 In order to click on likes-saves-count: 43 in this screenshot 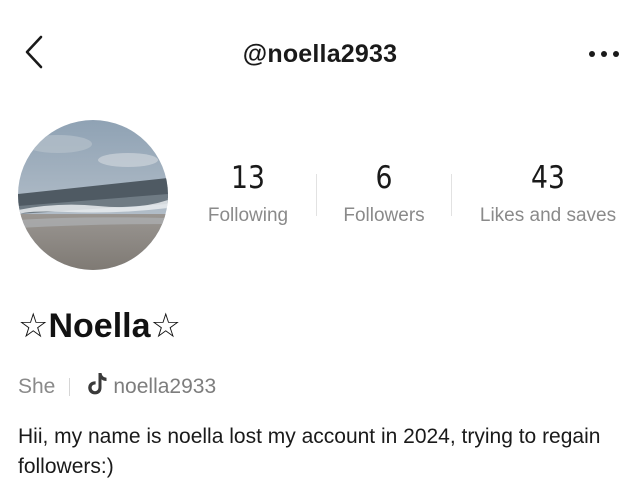, I will do `click(548, 178)`.